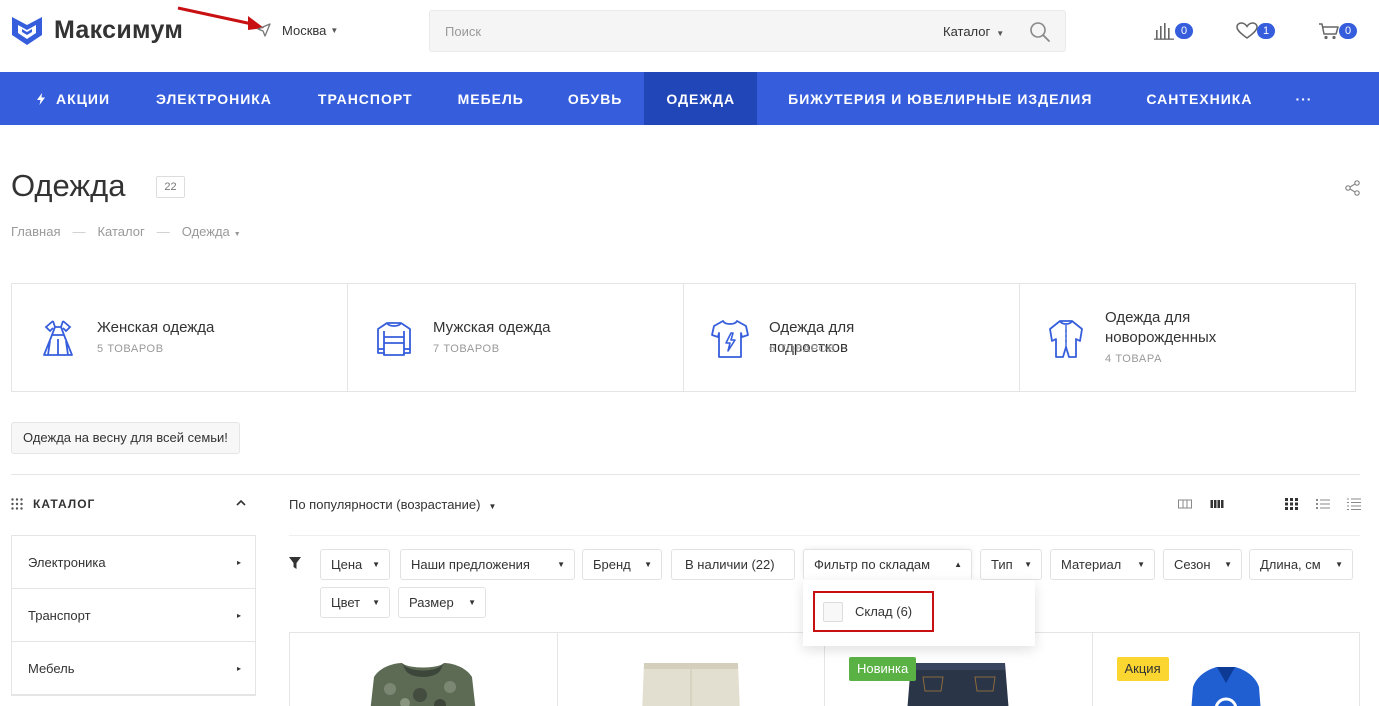  Describe the element at coordinates (17, 504) in the screenshot. I see `grid-dots-icon` at that location.